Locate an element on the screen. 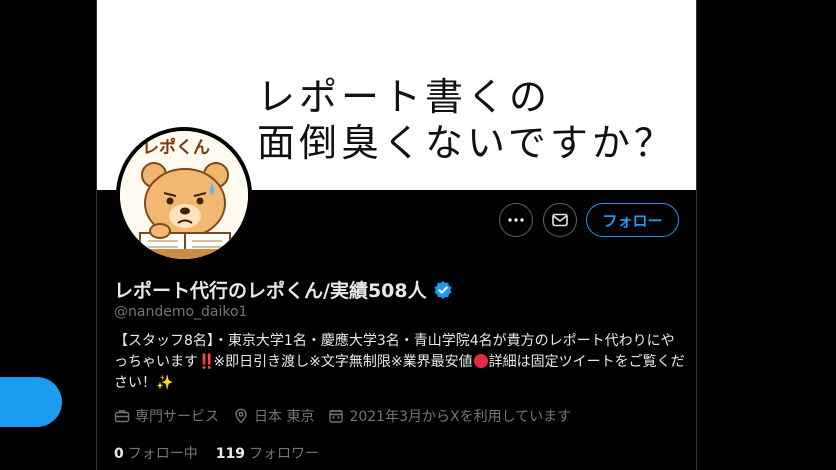 The image size is (836, 470). join-date-item: 2021年3月からXを利用しています is located at coordinates (449, 416).